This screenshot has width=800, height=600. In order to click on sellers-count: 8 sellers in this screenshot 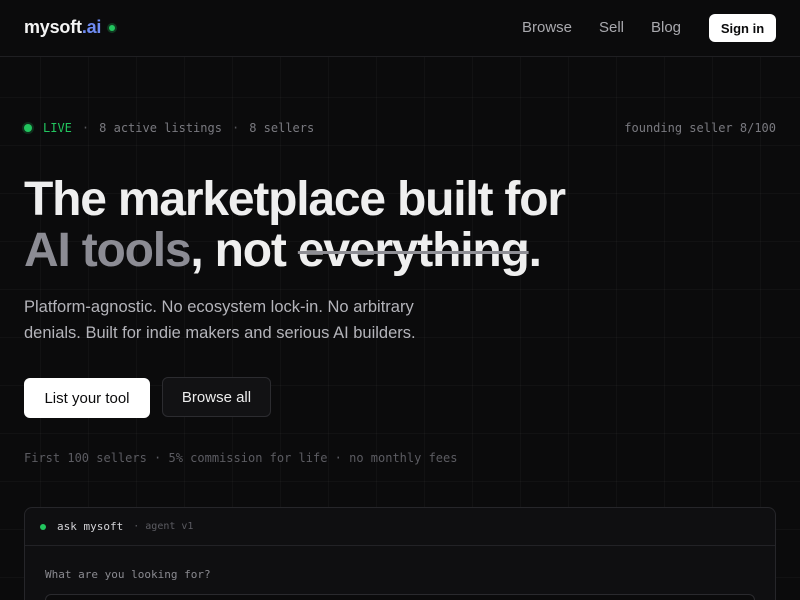, I will do `click(282, 128)`.